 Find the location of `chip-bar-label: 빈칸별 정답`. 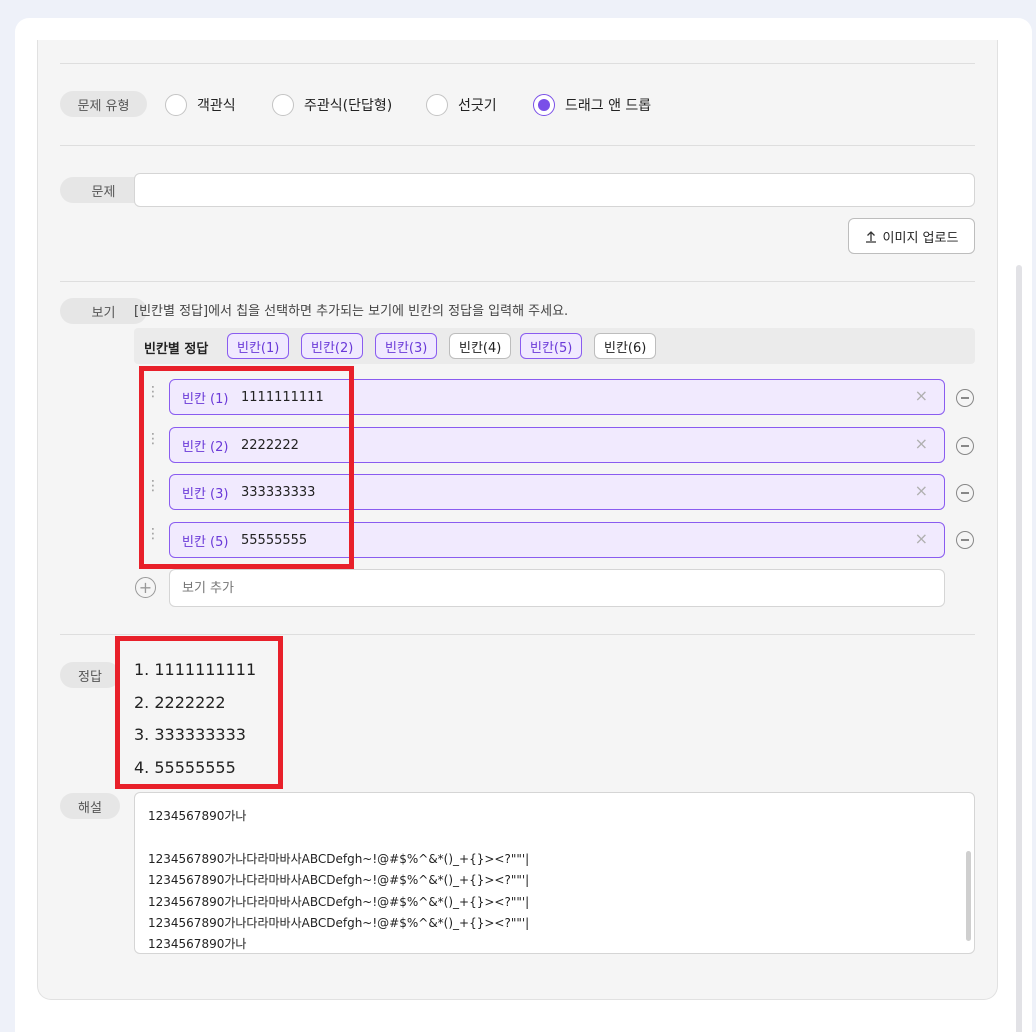

chip-bar-label: 빈칸별 정답 is located at coordinates (176, 349).